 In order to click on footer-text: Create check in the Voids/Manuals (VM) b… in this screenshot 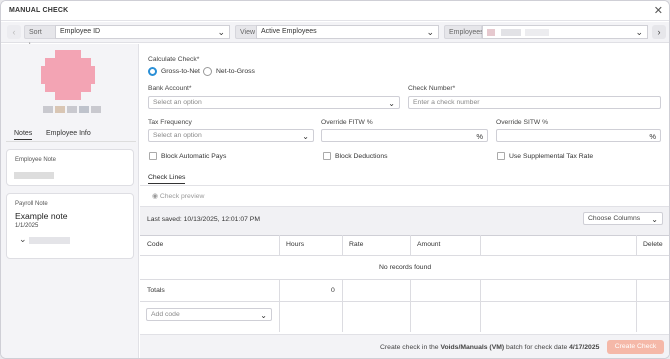, I will do `click(490, 347)`.